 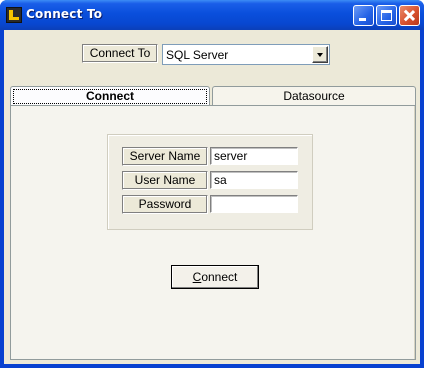 I want to click on connect-to-label: Connect To, so click(x=120, y=53).